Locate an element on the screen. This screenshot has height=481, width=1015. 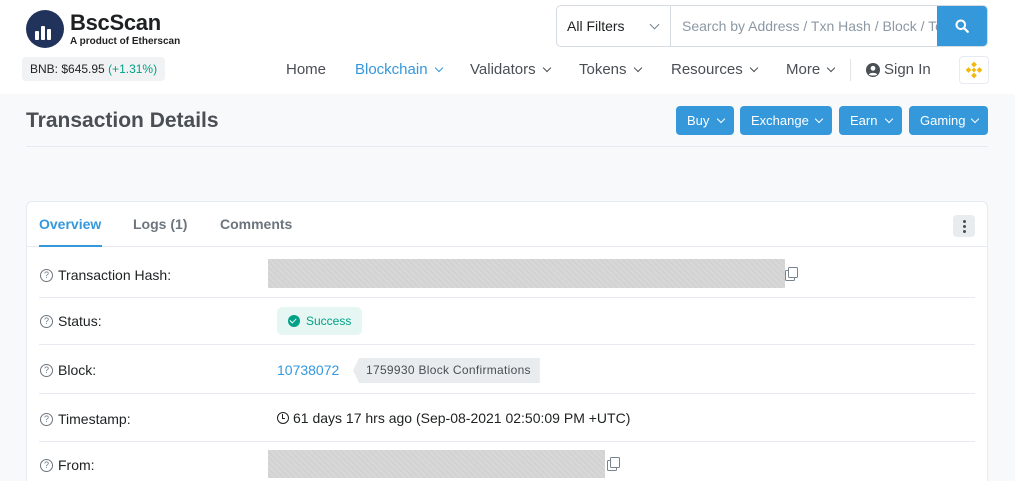
sign-in-link: Sign In is located at coordinates (898, 70).